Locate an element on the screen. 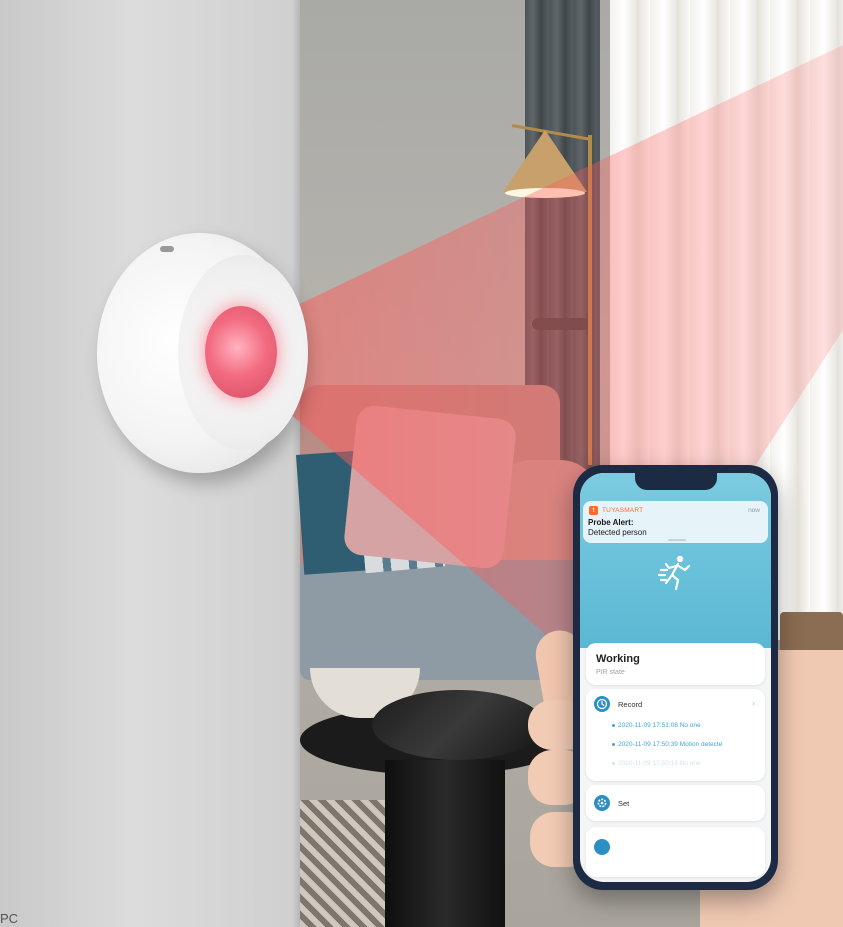 This screenshot has width=843, height=927. pir-sensor-lens is located at coordinates (241, 352).